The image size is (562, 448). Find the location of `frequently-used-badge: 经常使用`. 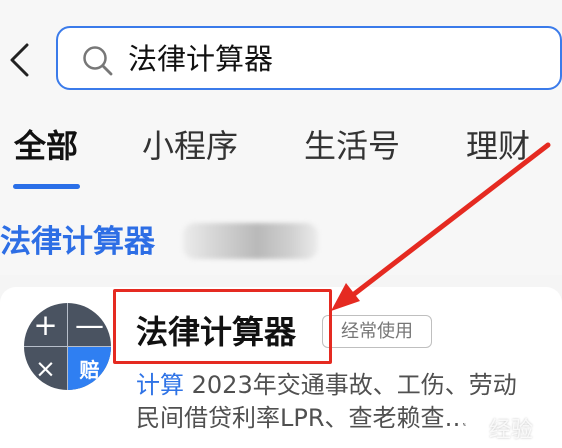

frequently-used-badge: 经常使用 is located at coordinates (377, 331).